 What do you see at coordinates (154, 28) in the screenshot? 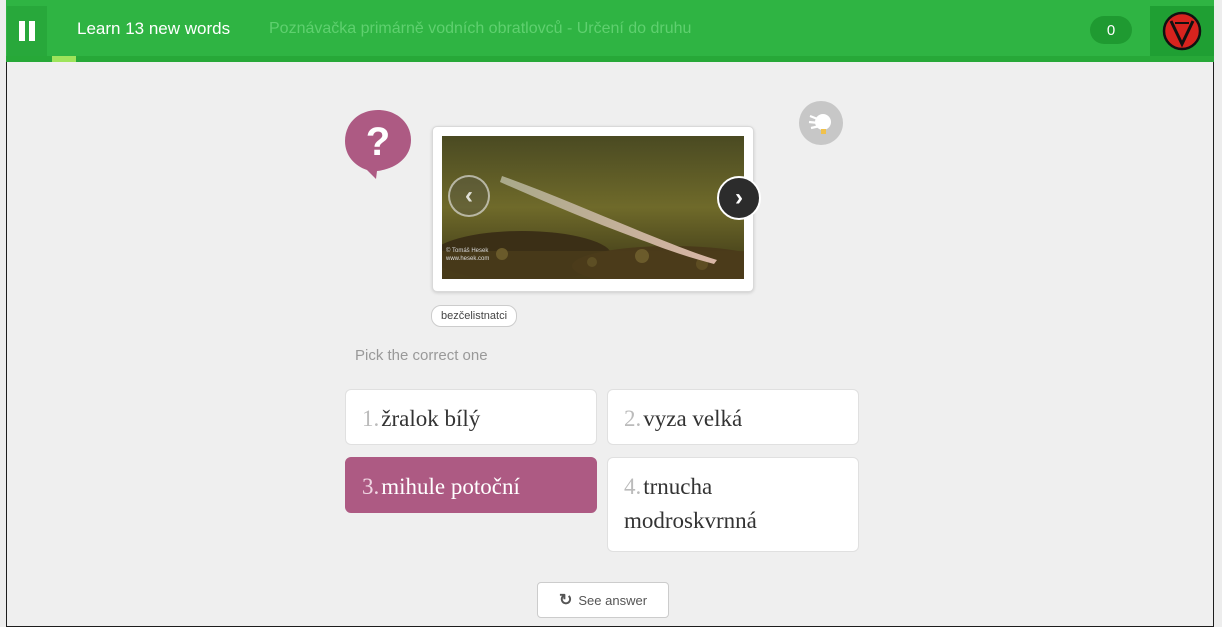
I see `session-title: Learn 13 new words` at bounding box center [154, 28].